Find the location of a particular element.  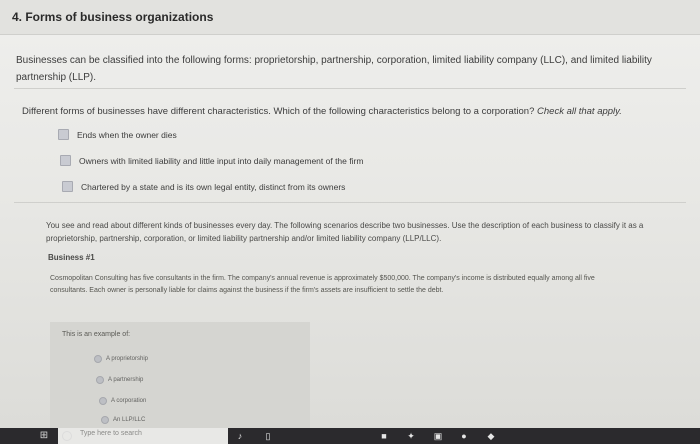

radio-label: An LLP/LLC is located at coordinates (129, 420).